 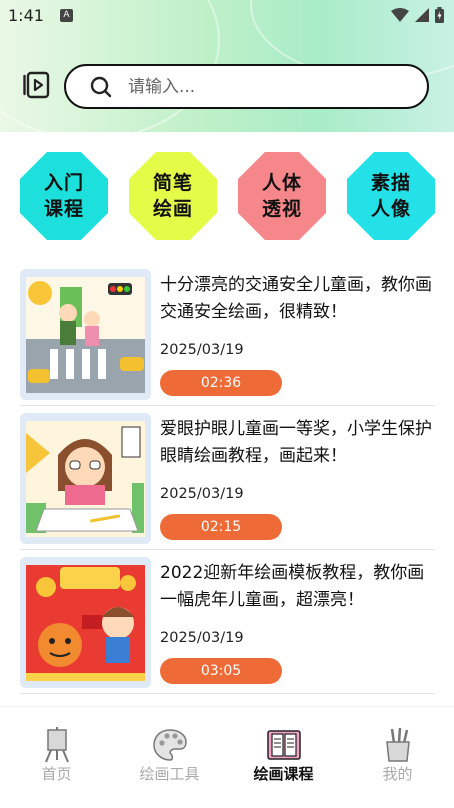 I want to click on book-icon, so click(x=283, y=745).